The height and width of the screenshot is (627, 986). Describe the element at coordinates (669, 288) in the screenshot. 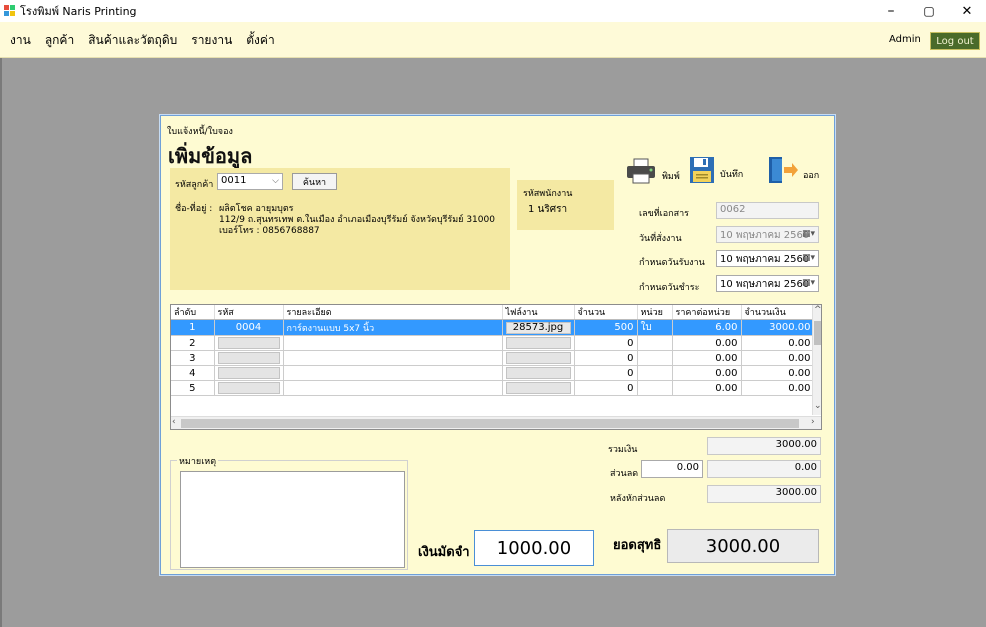

I see `pay-date-label: กำหนดวันชำระ` at that location.